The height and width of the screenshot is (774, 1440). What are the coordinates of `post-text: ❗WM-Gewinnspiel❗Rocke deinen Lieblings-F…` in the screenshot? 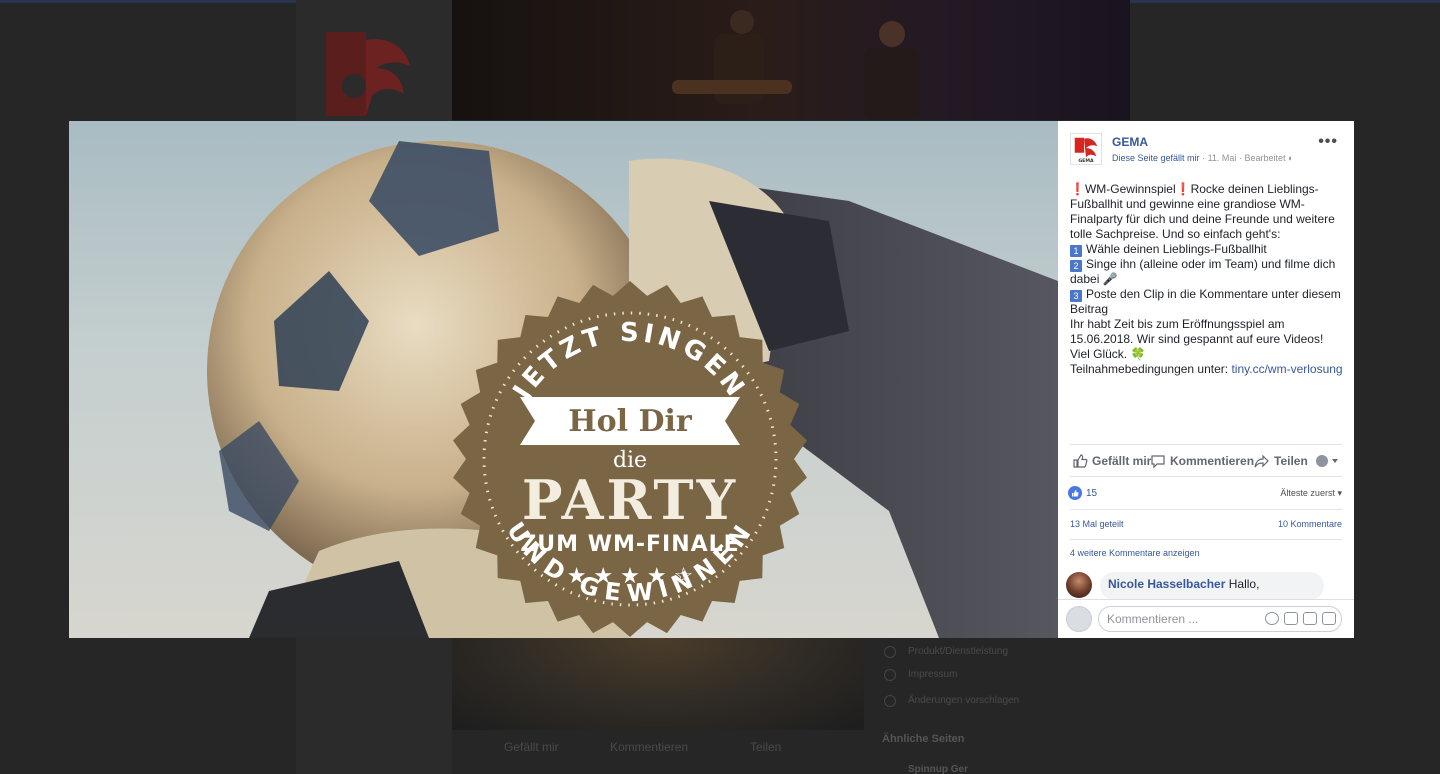 It's located at (1208, 279).